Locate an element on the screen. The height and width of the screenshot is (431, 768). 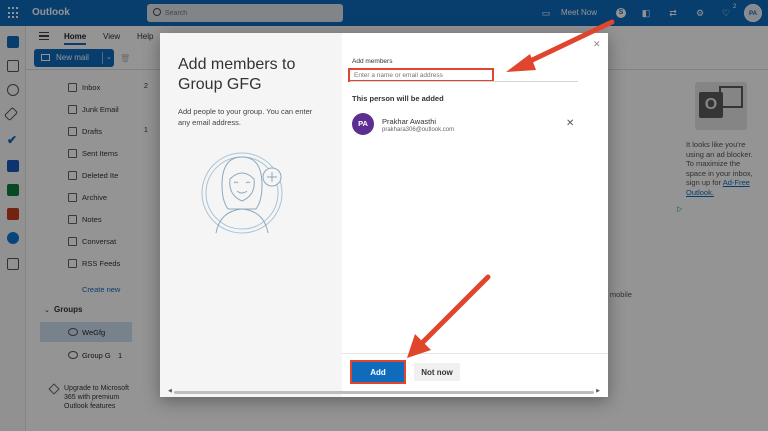
dialog-title: Add members to Group GFG is located at coordinates (237, 74).